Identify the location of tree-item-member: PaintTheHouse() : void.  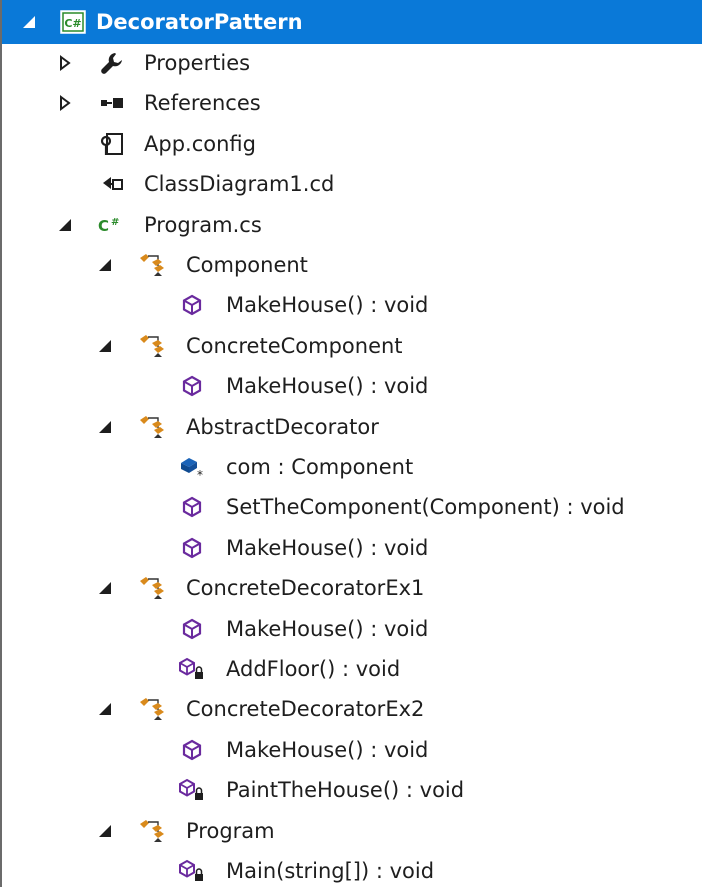
(352, 790).